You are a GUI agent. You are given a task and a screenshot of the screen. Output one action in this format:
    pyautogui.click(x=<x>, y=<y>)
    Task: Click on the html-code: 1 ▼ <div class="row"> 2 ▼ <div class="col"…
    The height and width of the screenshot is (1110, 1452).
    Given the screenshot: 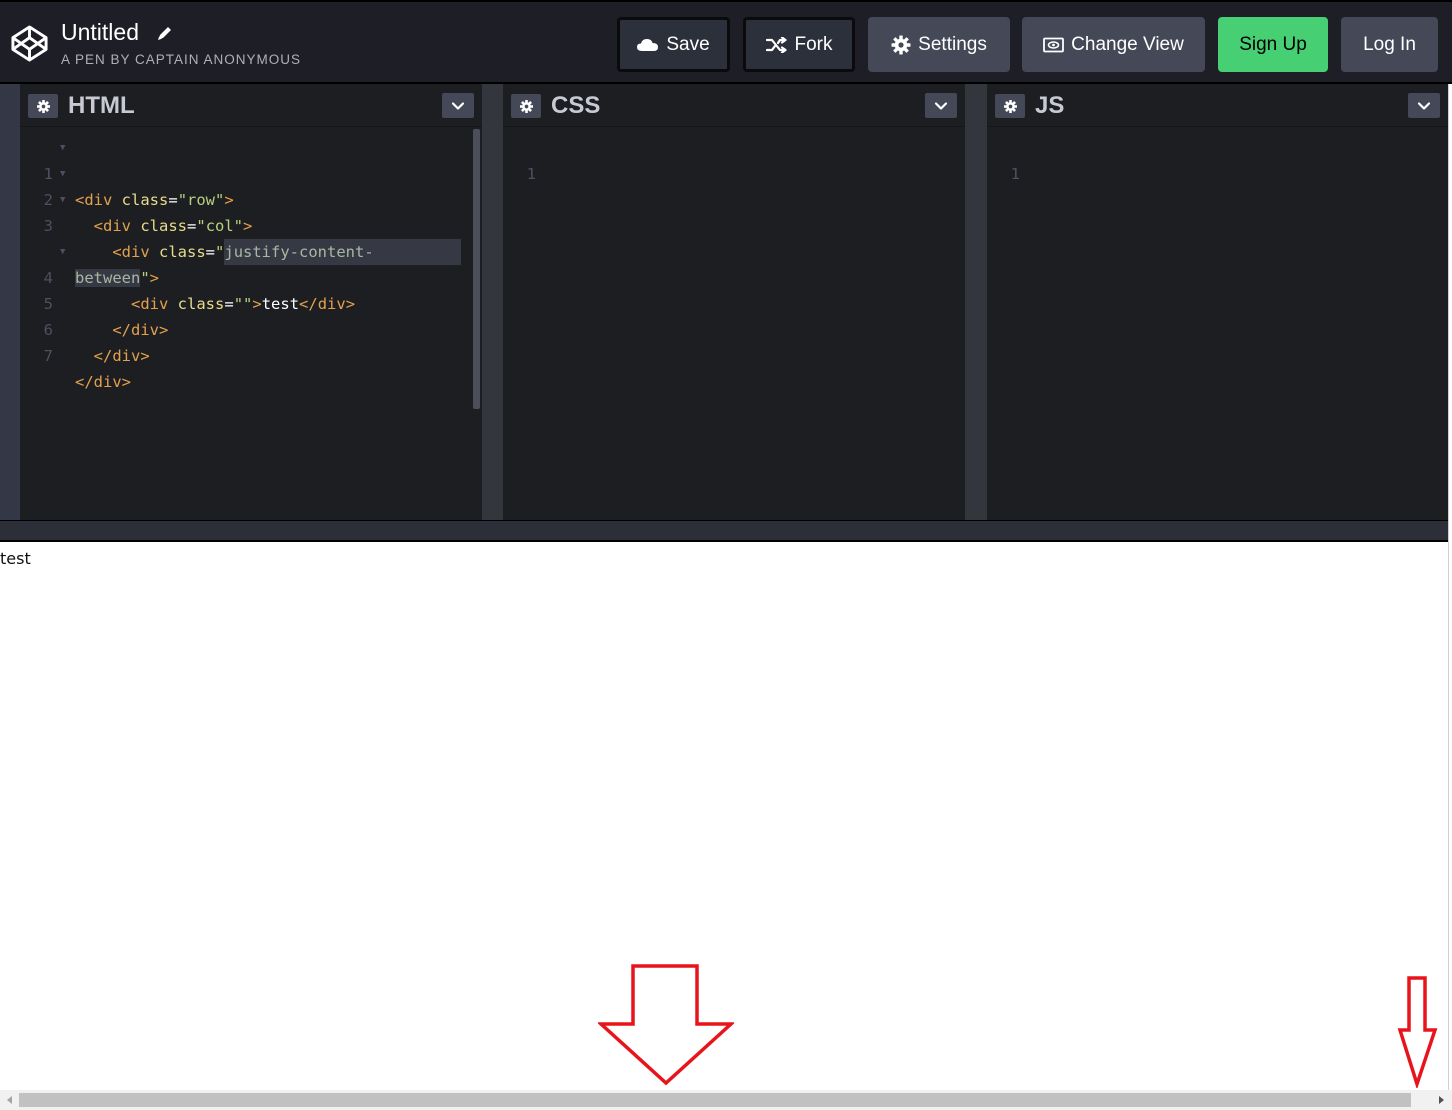 What is the action you would take?
    pyautogui.click(x=246, y=263)
    